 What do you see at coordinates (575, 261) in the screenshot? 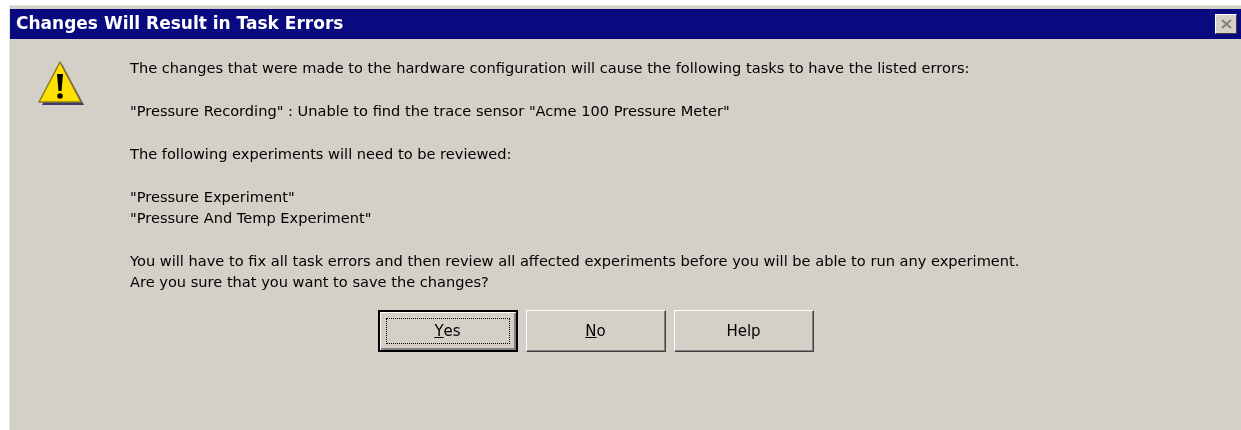
I see `message-text: You will have to fix all task errors and then review all affected experiments before you will be able to run any experiment.` at bounding box center [575, 261].